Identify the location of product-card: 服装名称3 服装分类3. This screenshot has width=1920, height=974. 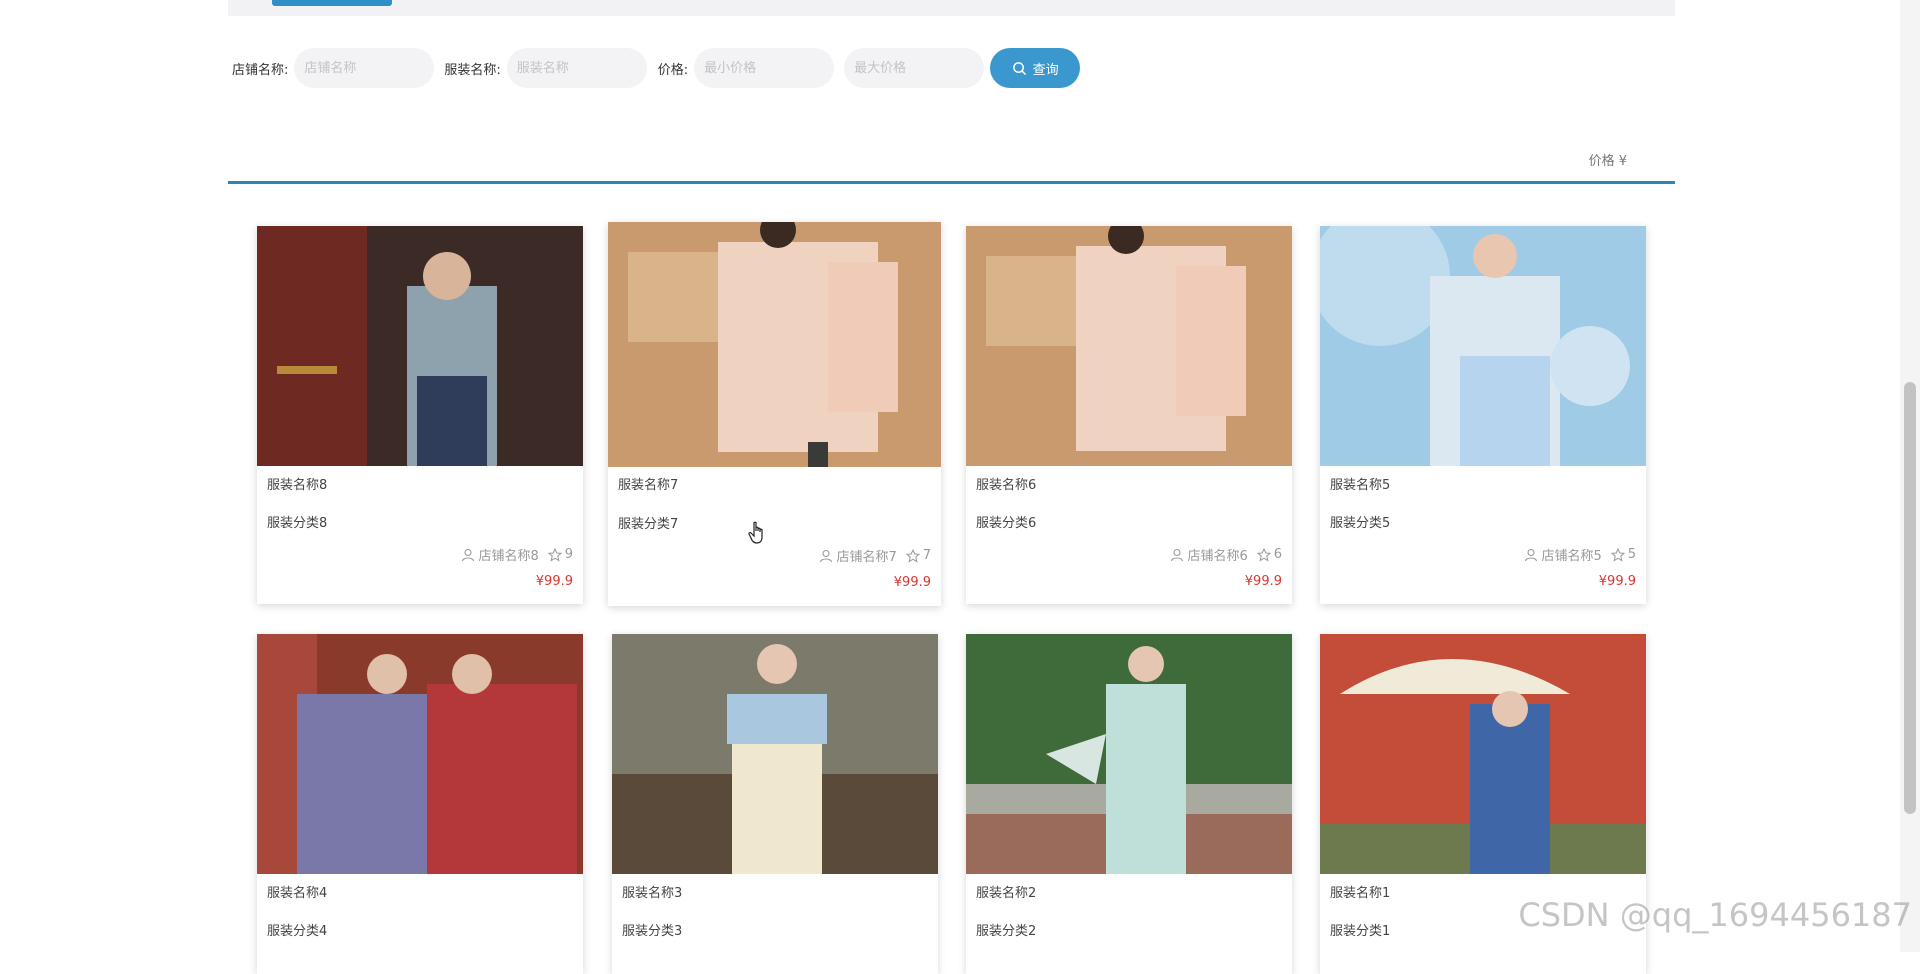
(775, 804).